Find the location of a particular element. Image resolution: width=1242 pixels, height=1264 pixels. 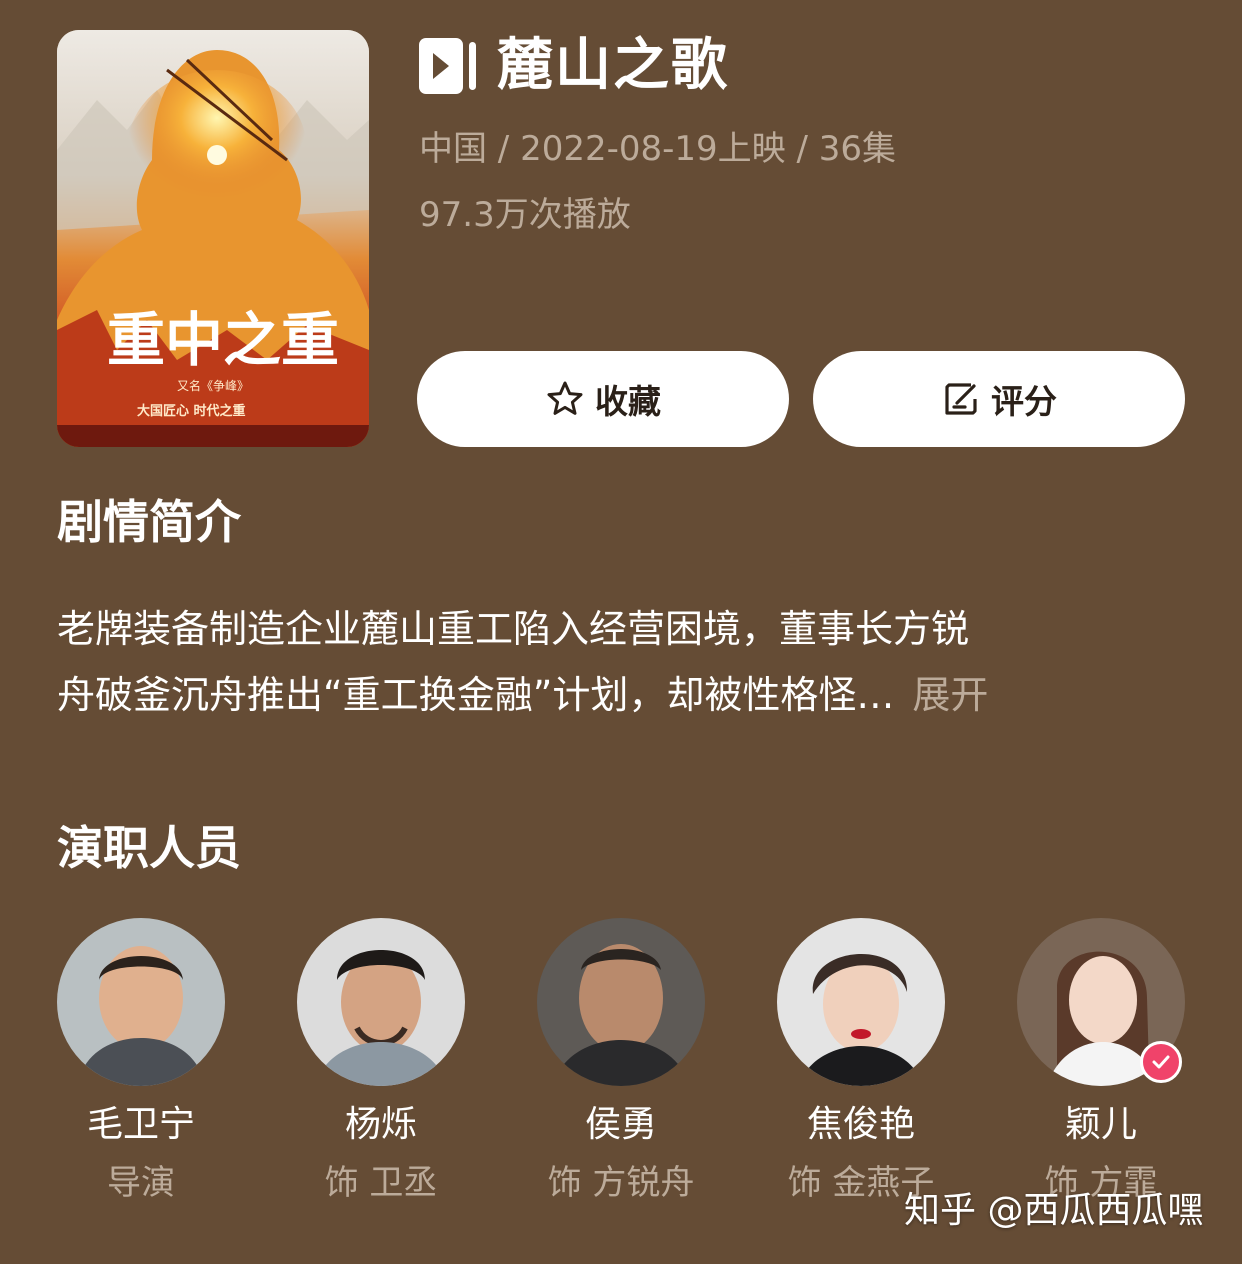

cast-member: 杨烁 饰 卫丞 is located at coordinates (381, 1062).